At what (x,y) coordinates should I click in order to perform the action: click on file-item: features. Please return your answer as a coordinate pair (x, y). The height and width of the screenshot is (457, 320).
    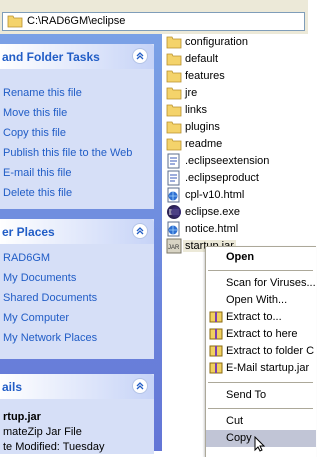
    Looking at the image, I should click on (236, 76).